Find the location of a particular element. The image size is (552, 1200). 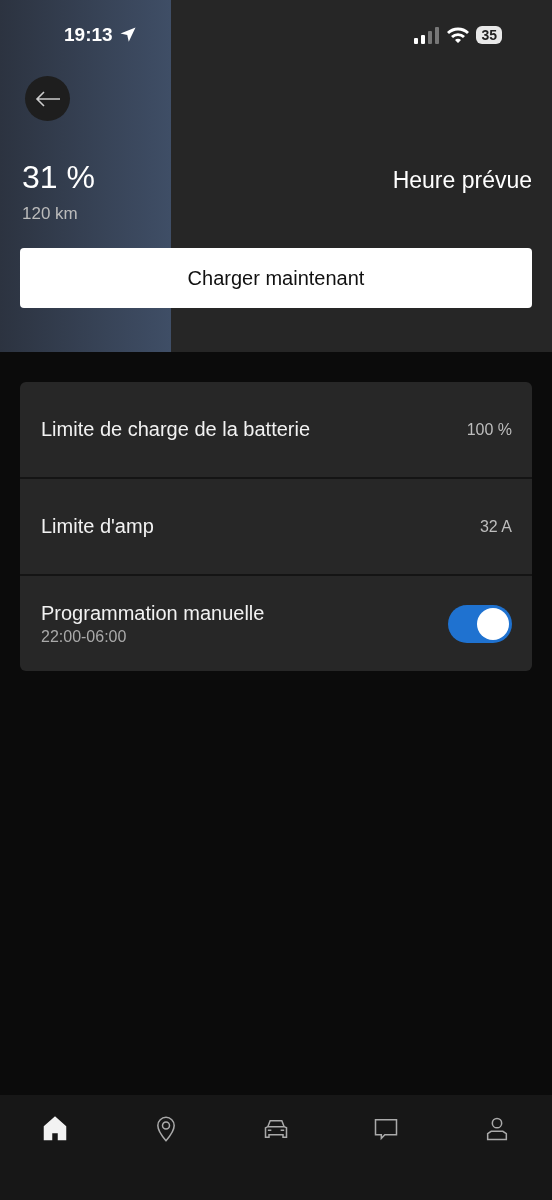

battery-indicator: 35 is located at coordinates (489, 35).